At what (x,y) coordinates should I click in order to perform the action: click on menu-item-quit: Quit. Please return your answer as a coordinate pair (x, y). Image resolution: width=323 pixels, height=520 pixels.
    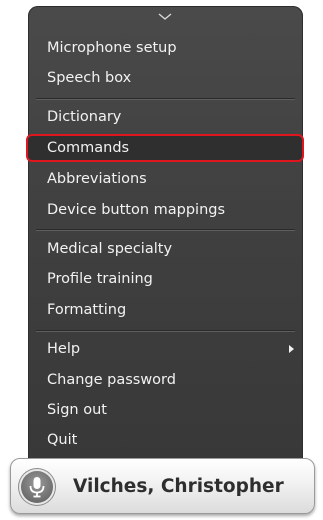
    Looking at the image, I should click on (165, 440).